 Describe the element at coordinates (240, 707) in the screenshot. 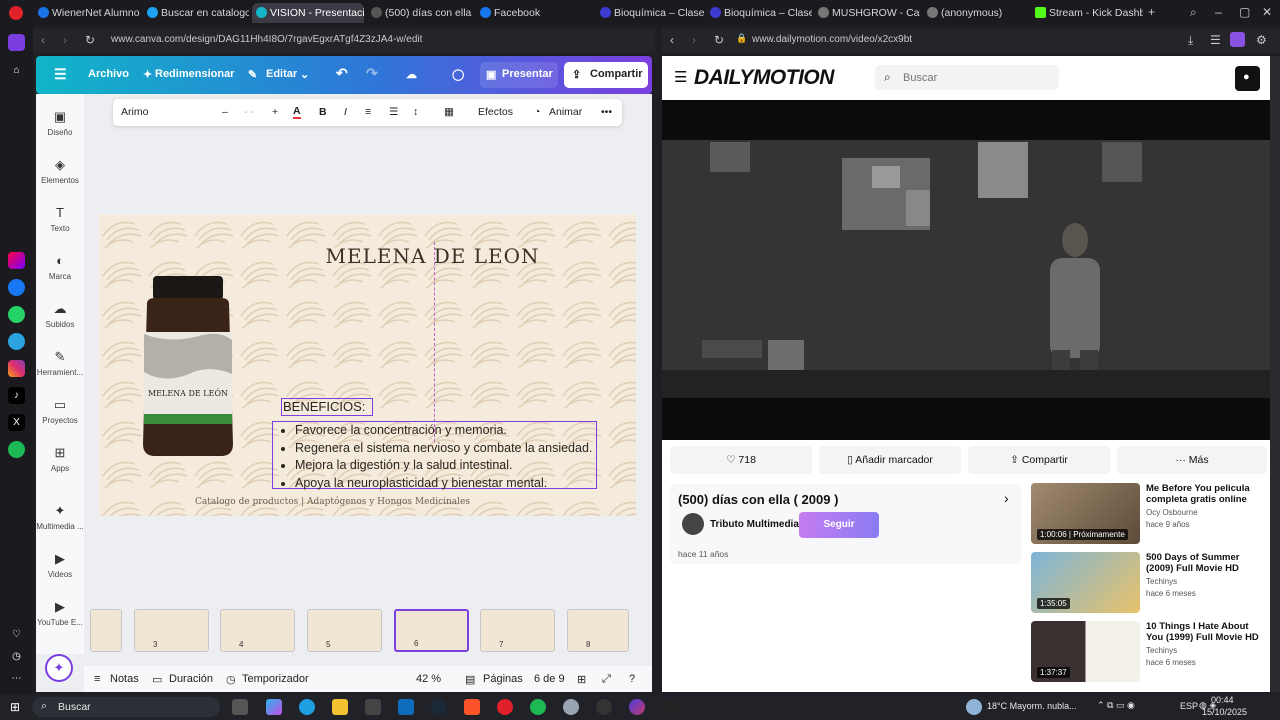

I see `task-view-icon` at that location.